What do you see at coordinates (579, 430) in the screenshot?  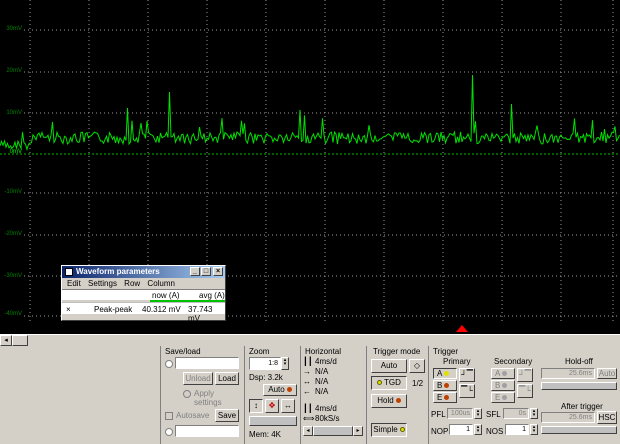 I see `after-trigger-slider` at bounding box center [579, 430].